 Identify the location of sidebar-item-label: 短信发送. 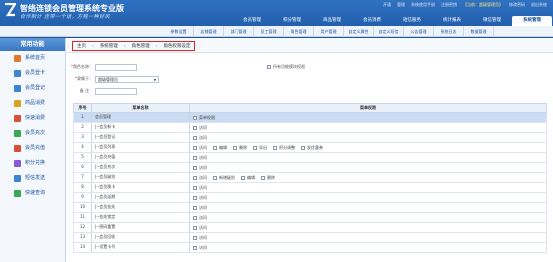
(35, 178).